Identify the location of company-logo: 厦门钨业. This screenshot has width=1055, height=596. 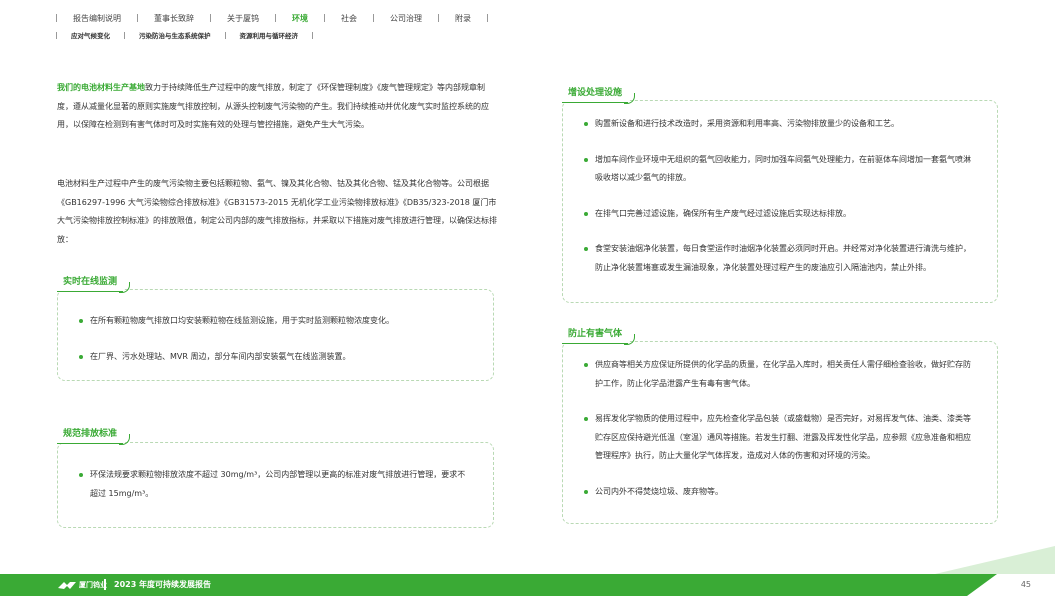
(82, 585).